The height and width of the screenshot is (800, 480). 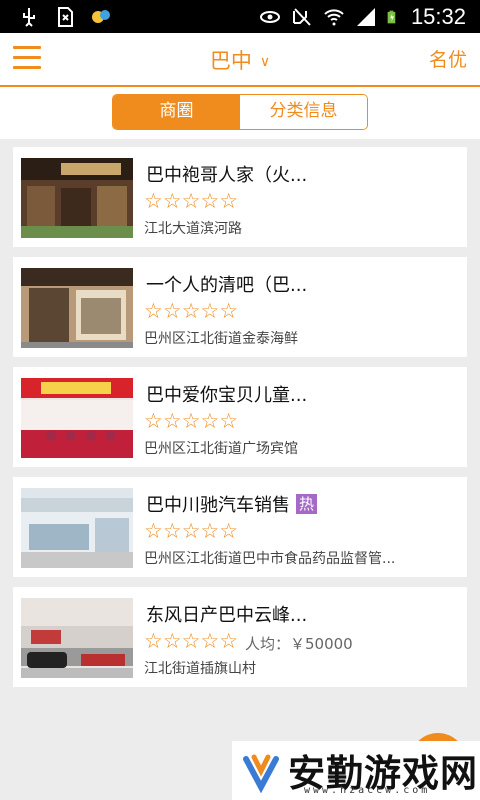 I want to click on city-selector: 巴中 ∨, so click(x=240, y=60).